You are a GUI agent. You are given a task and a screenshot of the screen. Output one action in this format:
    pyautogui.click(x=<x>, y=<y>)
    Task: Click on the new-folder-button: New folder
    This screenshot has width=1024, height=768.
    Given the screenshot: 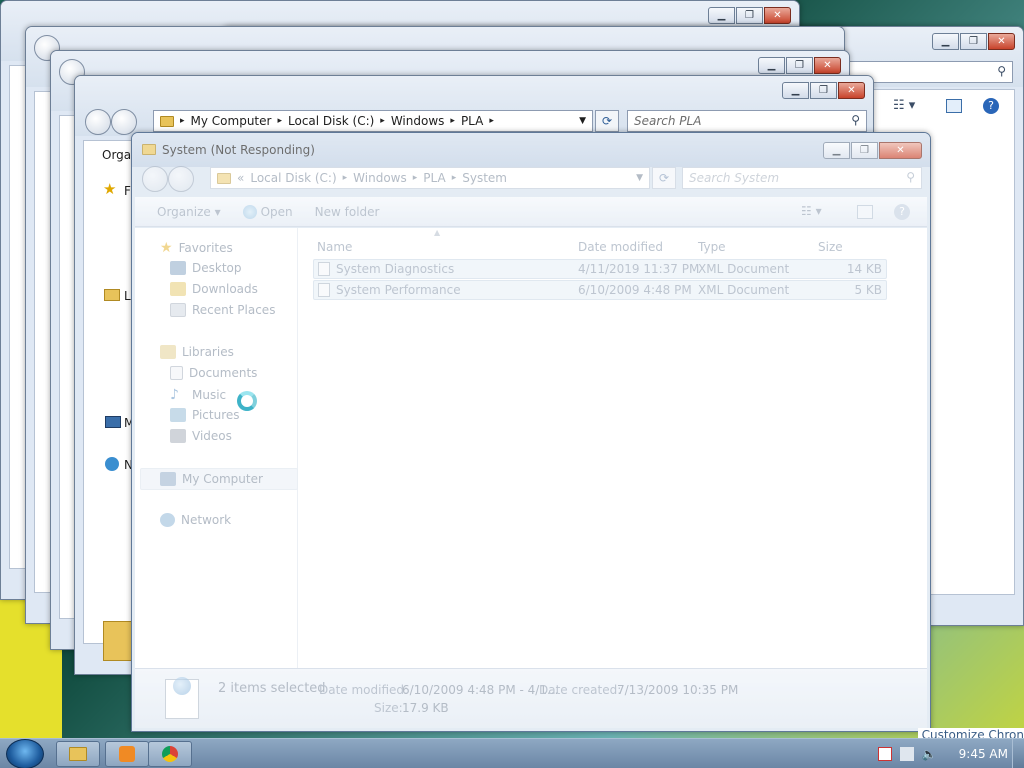 What is the action you would take?
    pyautogui.click(x=347, y=212)
    